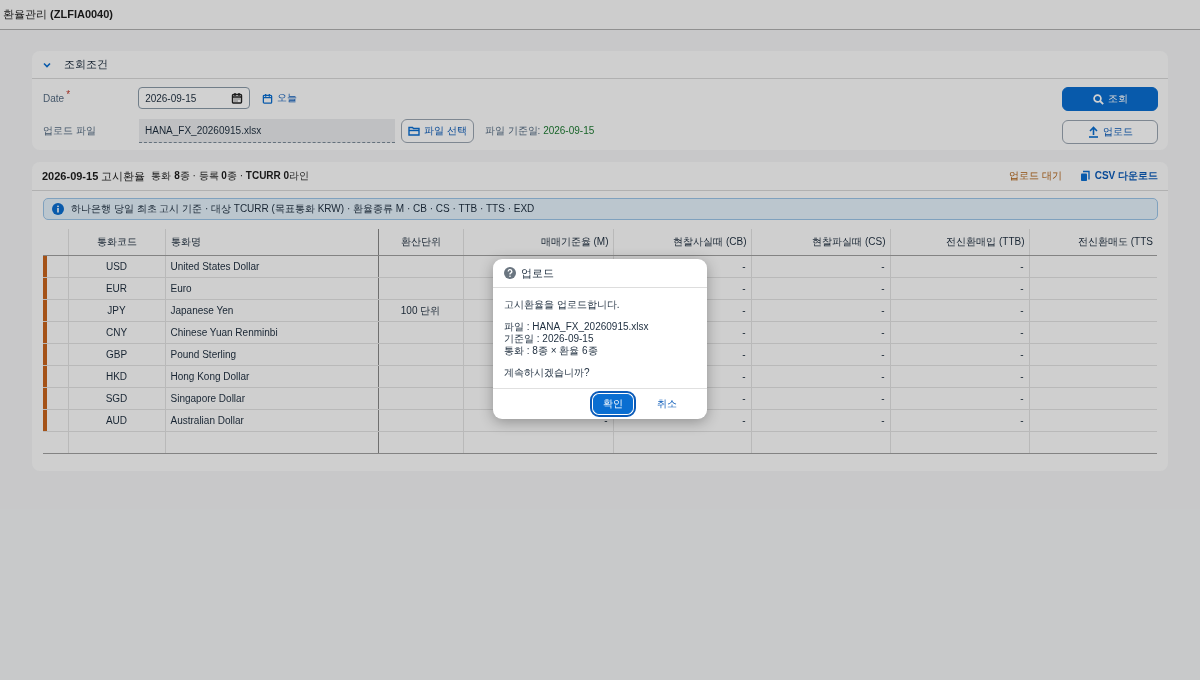 The image size is (1200, 680). I want to click on copy-icon, so click(1085, 176).